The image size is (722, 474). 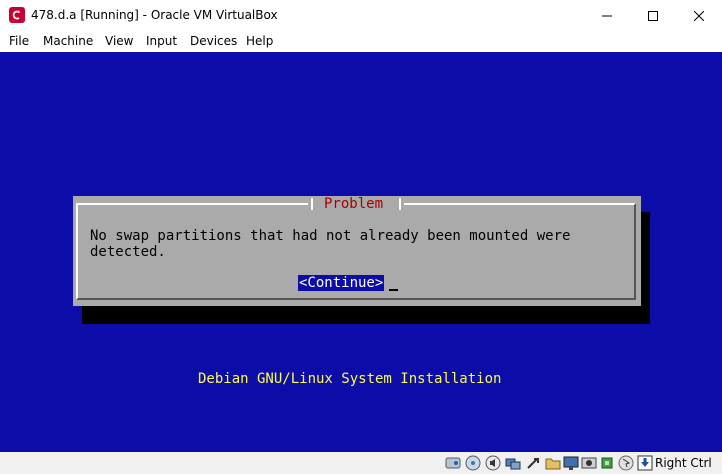 What do you see at coordinates (513, 463) in the screenshot?
I see `network-icon` at bounding box center [513, 463].